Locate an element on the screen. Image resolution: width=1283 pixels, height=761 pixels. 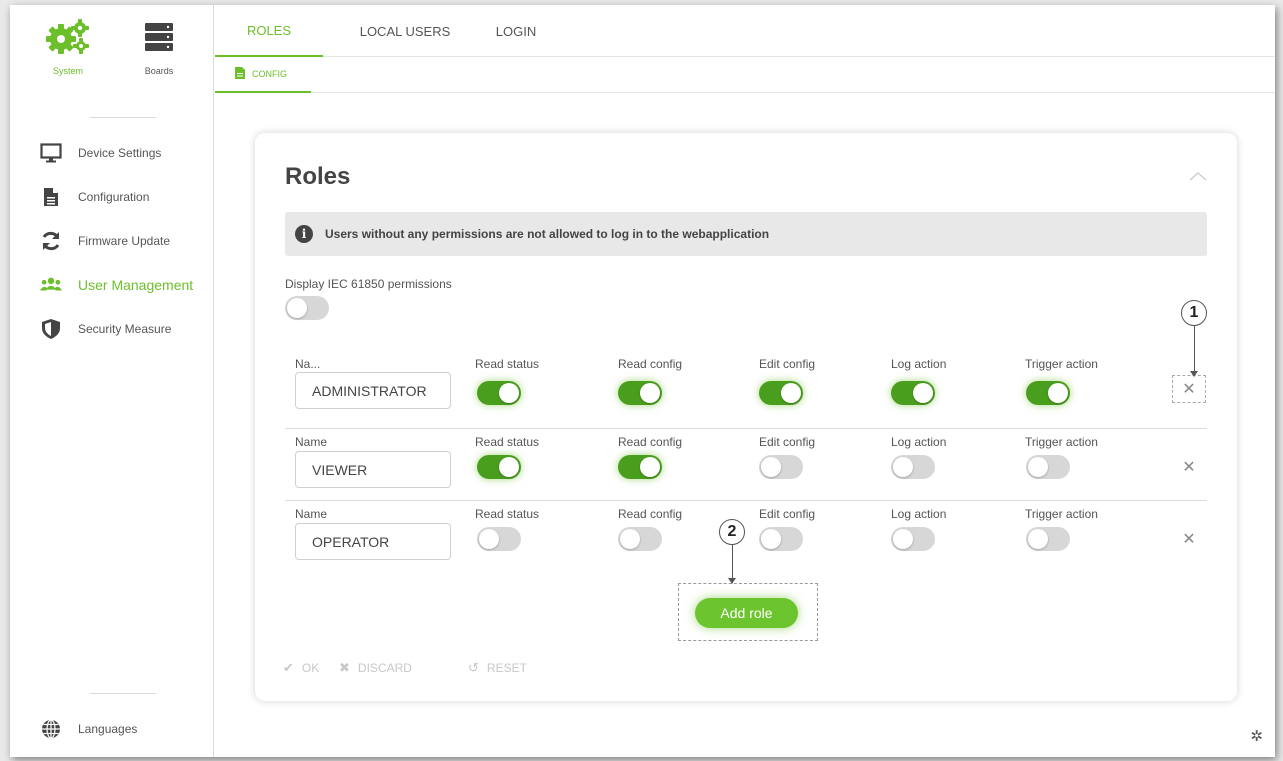
tab-roles: ROLES is located at coordinates (269, 31).